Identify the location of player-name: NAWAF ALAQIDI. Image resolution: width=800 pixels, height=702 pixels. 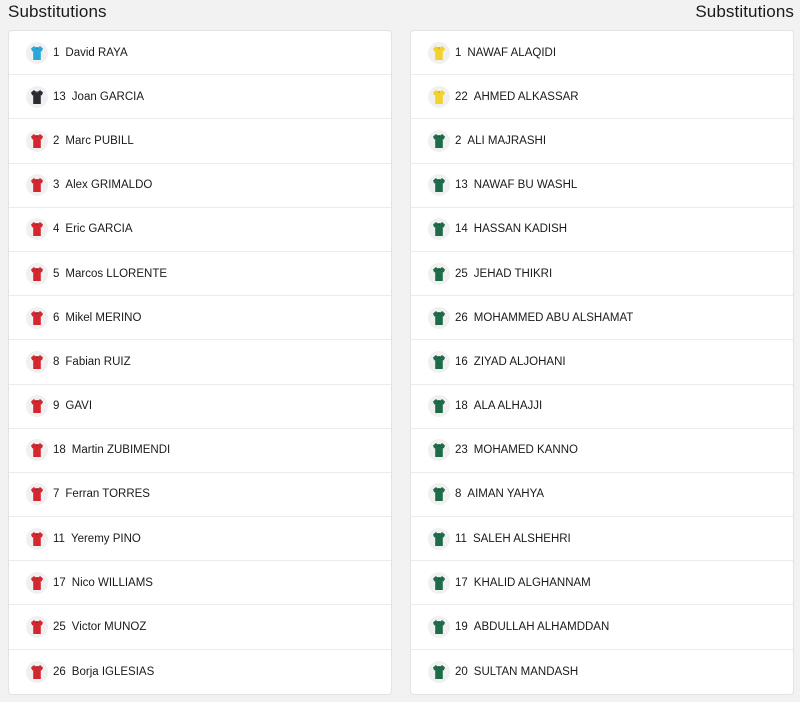
(512, 52).